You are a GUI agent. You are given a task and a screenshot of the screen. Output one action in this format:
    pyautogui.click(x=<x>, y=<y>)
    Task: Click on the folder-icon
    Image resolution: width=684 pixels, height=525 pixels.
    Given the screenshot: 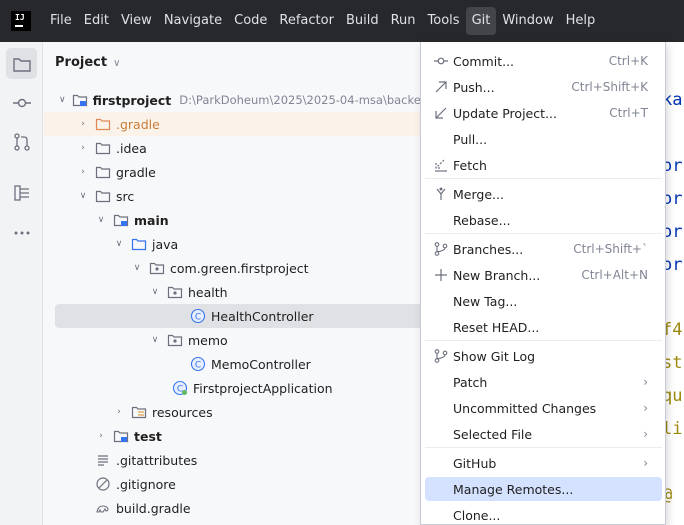 What is the action you would take?
    pyautogui.click(x=103, y=124)
    